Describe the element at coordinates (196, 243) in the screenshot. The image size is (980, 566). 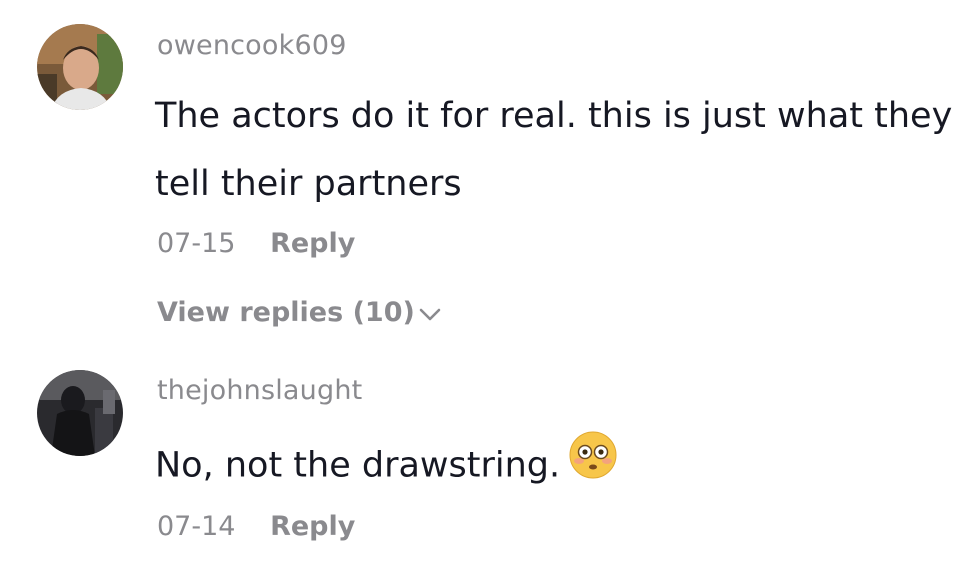
I see `comment-date: 07-15` at that location.